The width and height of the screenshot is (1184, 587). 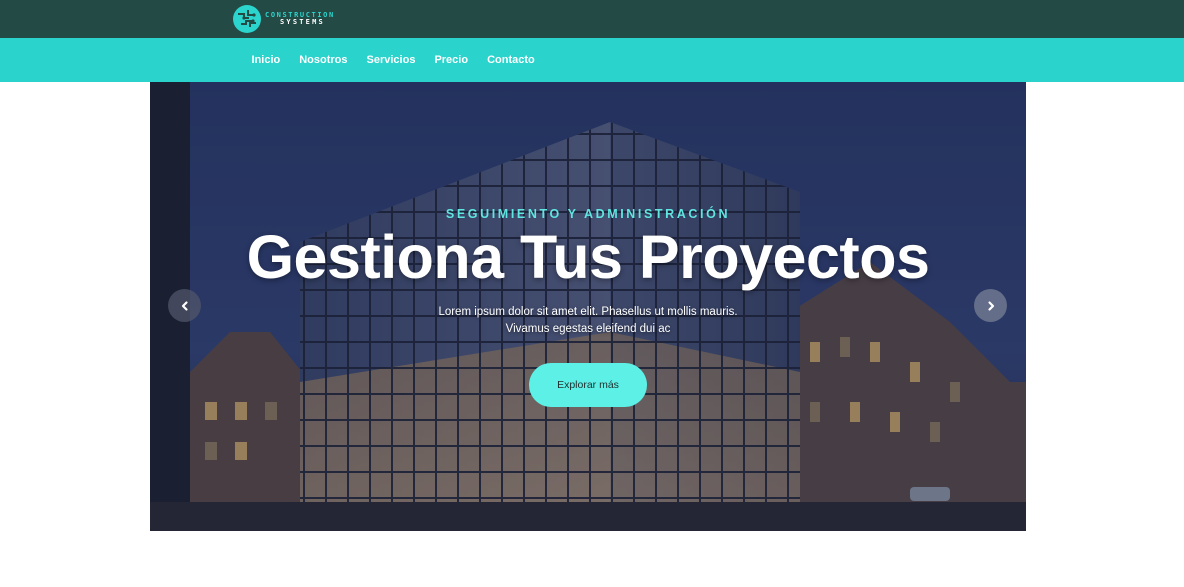 What do you see at coordinates (588, 257) in the screenshot?
I see `hero-headline: Gestiona Tus Proyectos` at bounding box center [588, 257].